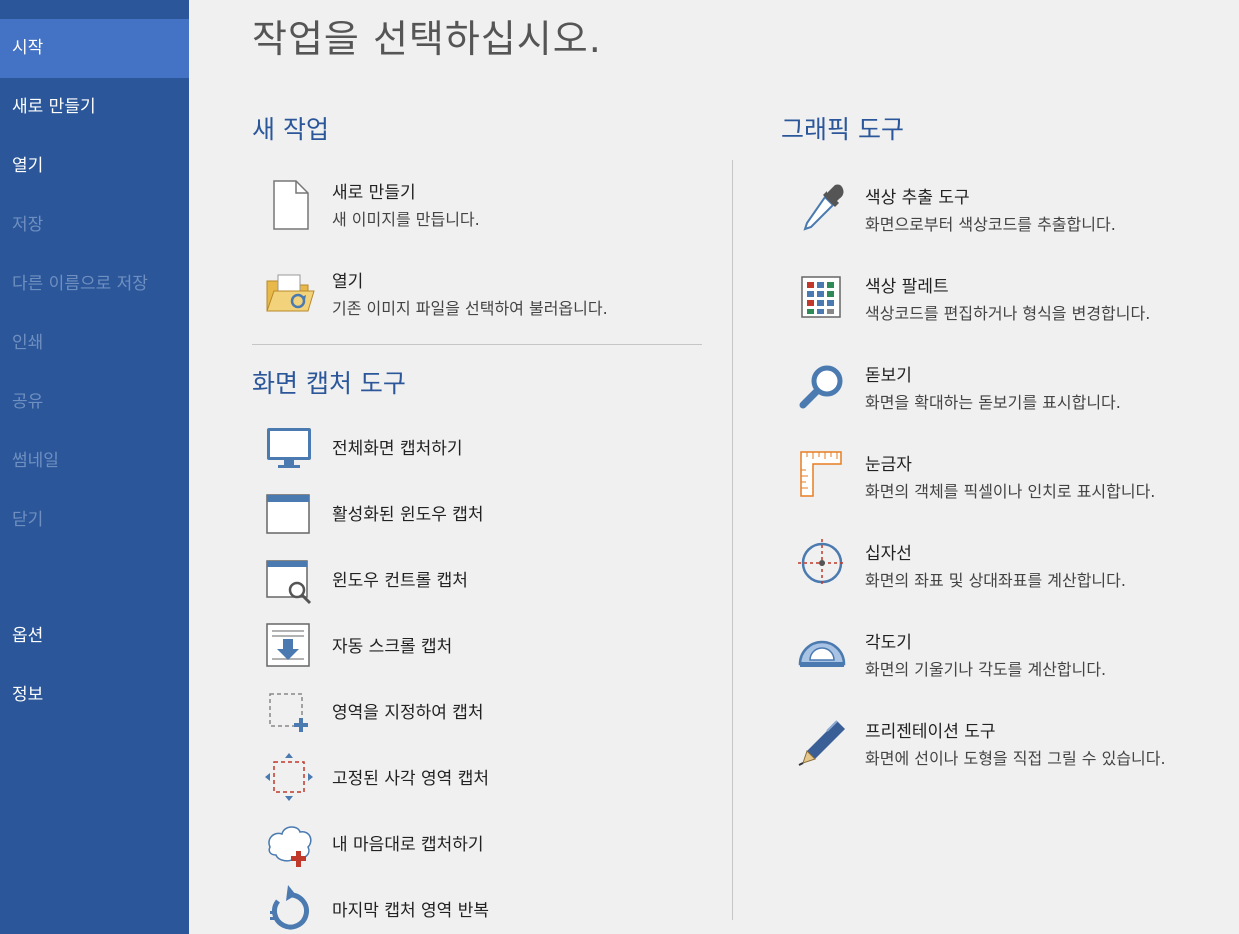  I want to click on page-title: 작업을 선택하십시오., so click(427, 39).